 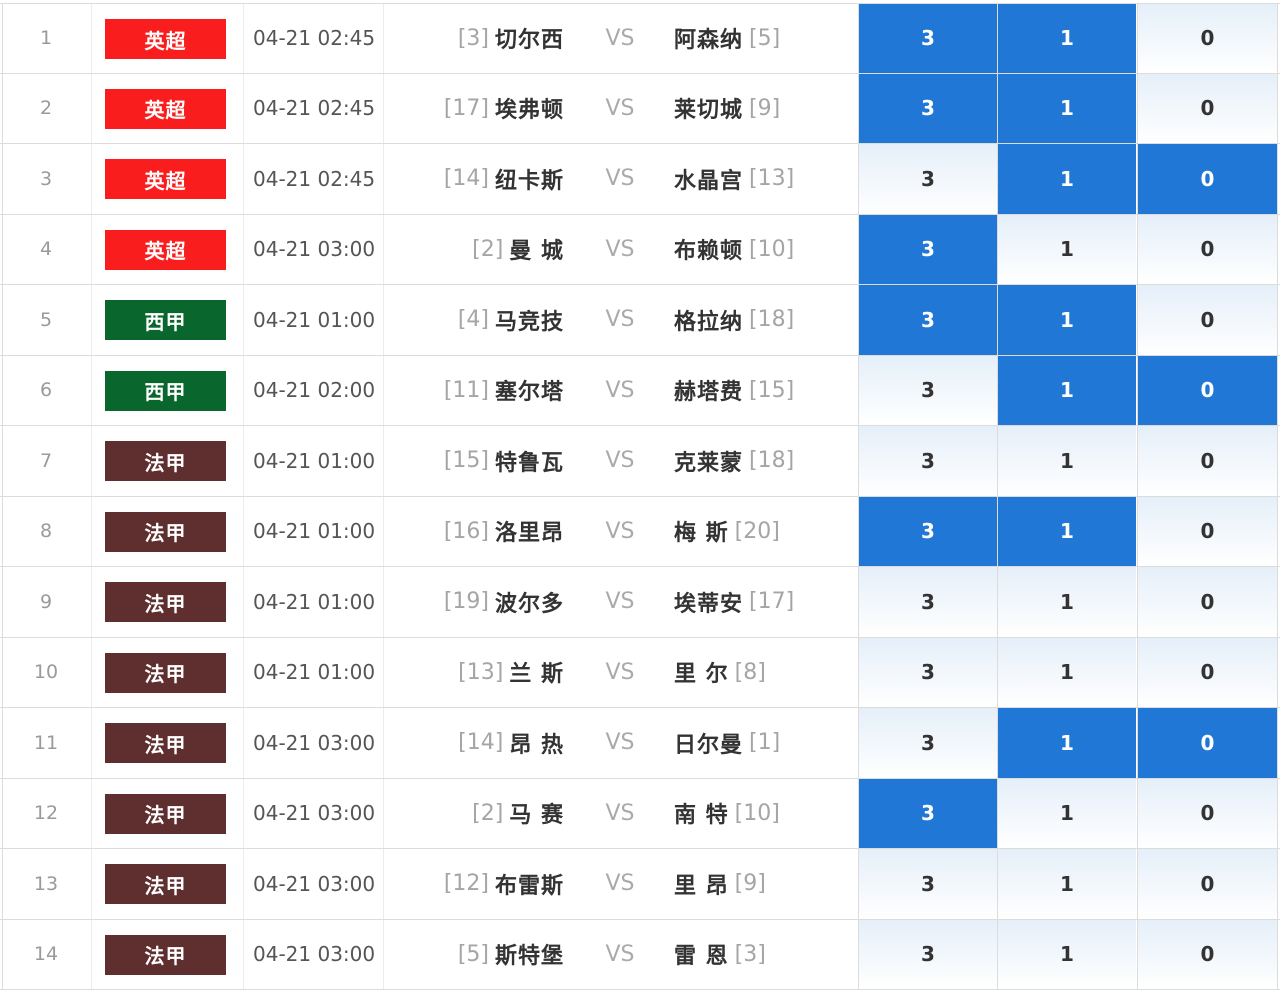 What do you see at coordinates (536, 816) in the screenshot?
I see `home-team-name: 马 赛` at bounding box center [536, 816].